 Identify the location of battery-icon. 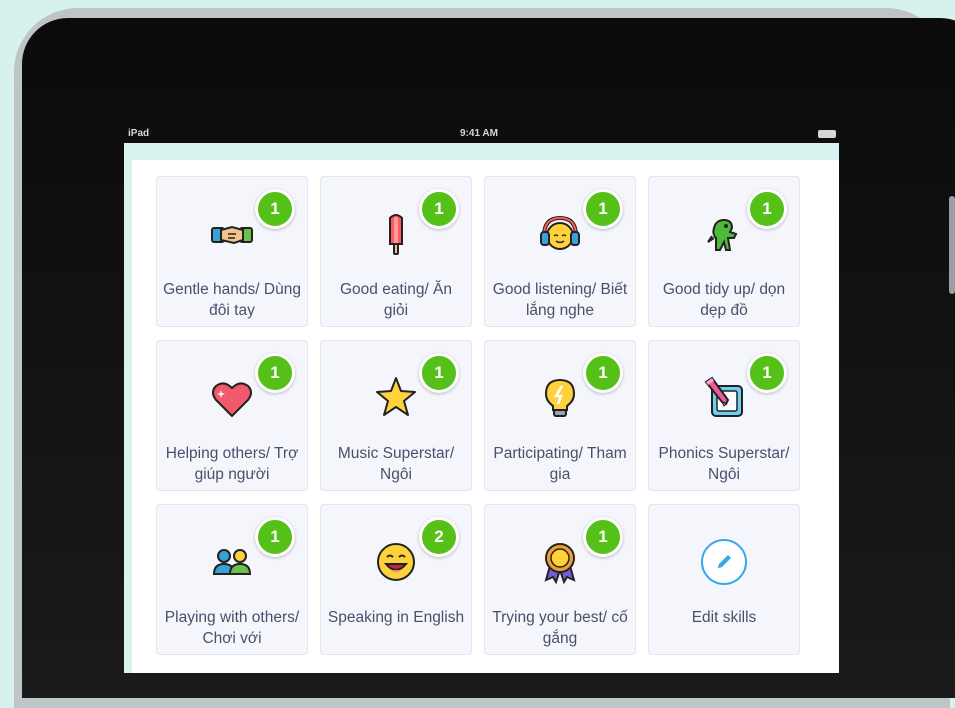
(827, 134).